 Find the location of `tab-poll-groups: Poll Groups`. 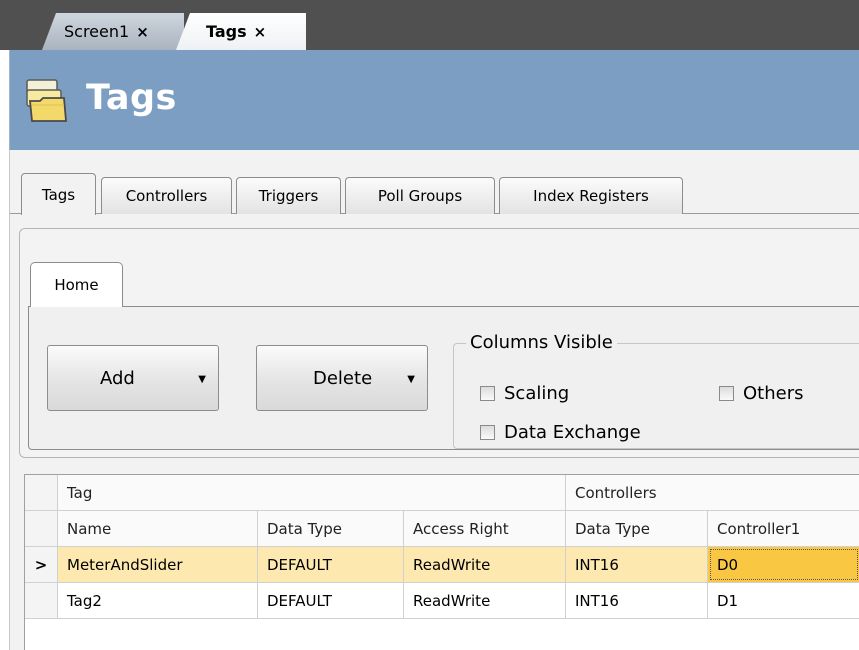

tab-poll-groups: Poll Groups is located at coordinates (420, 195).